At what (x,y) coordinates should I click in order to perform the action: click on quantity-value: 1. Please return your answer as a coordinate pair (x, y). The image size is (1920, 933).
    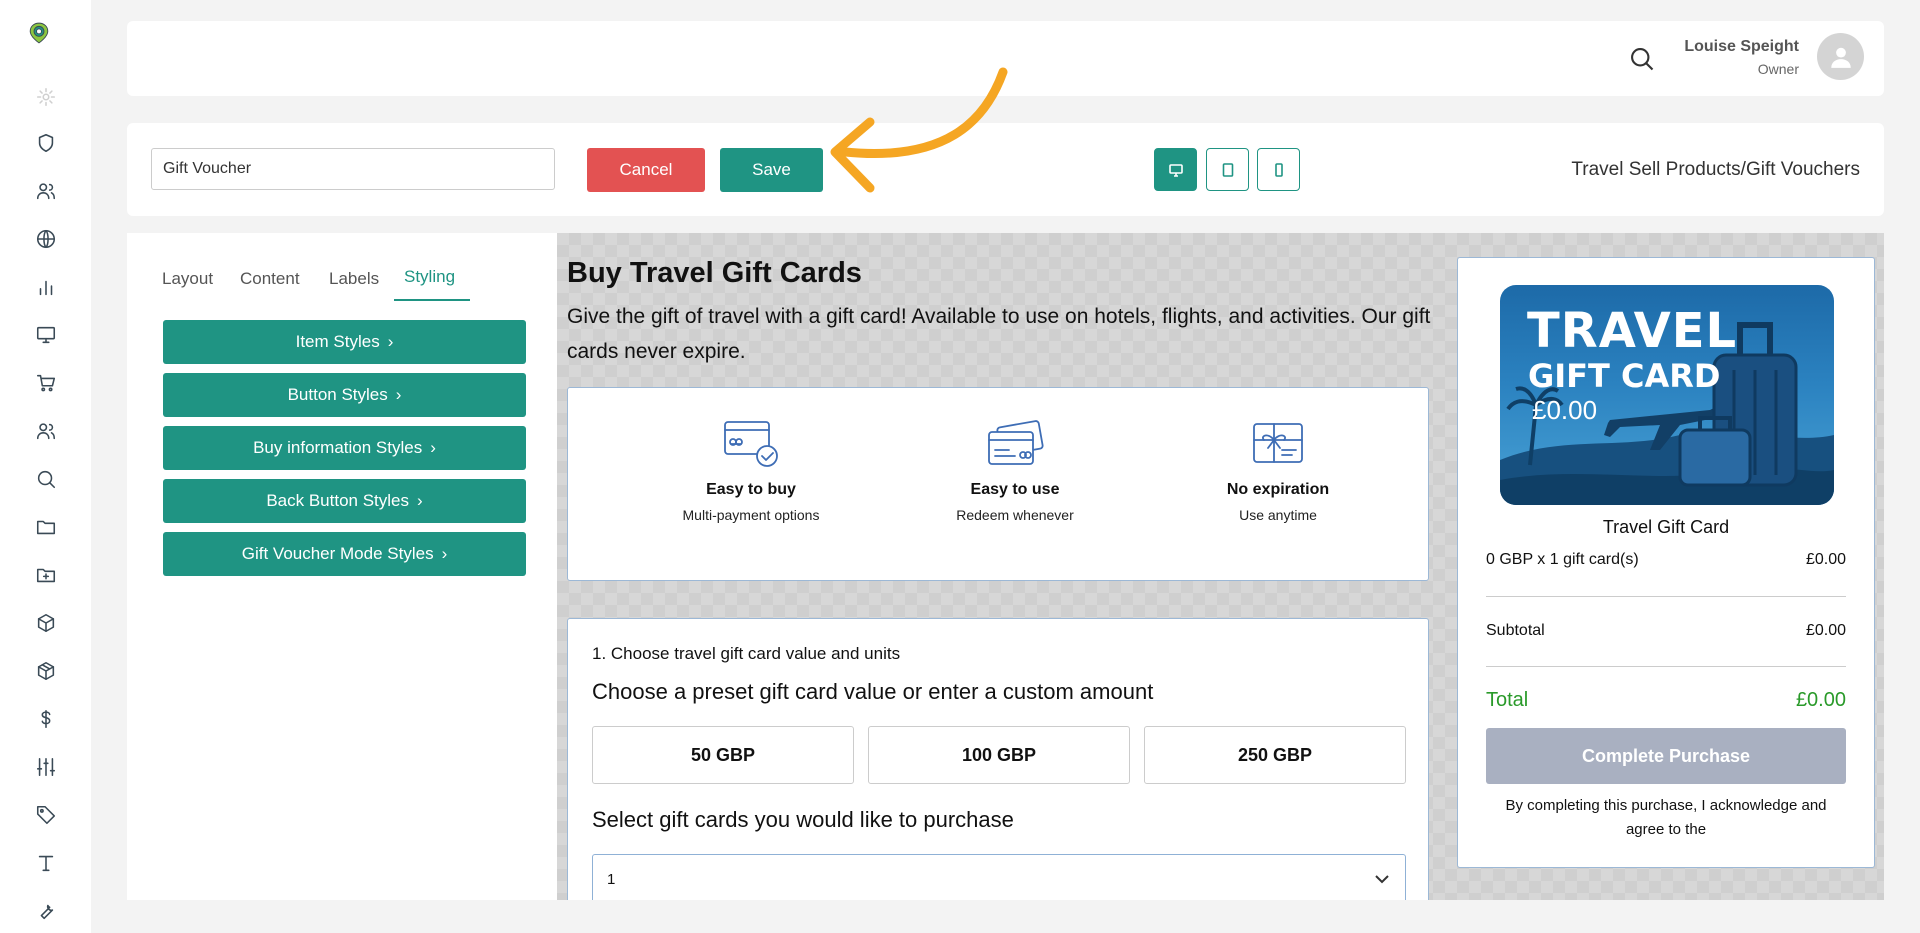
    Looking at the image, I should click on (611, 879).